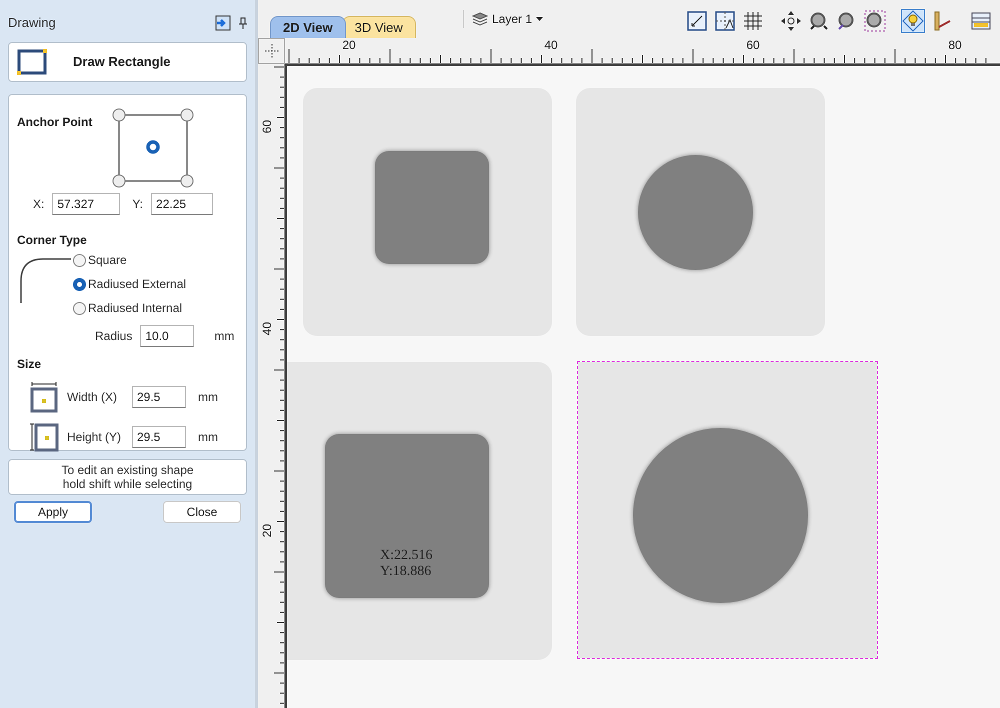  I want to click on field-label: Y:, so click(138, 204).